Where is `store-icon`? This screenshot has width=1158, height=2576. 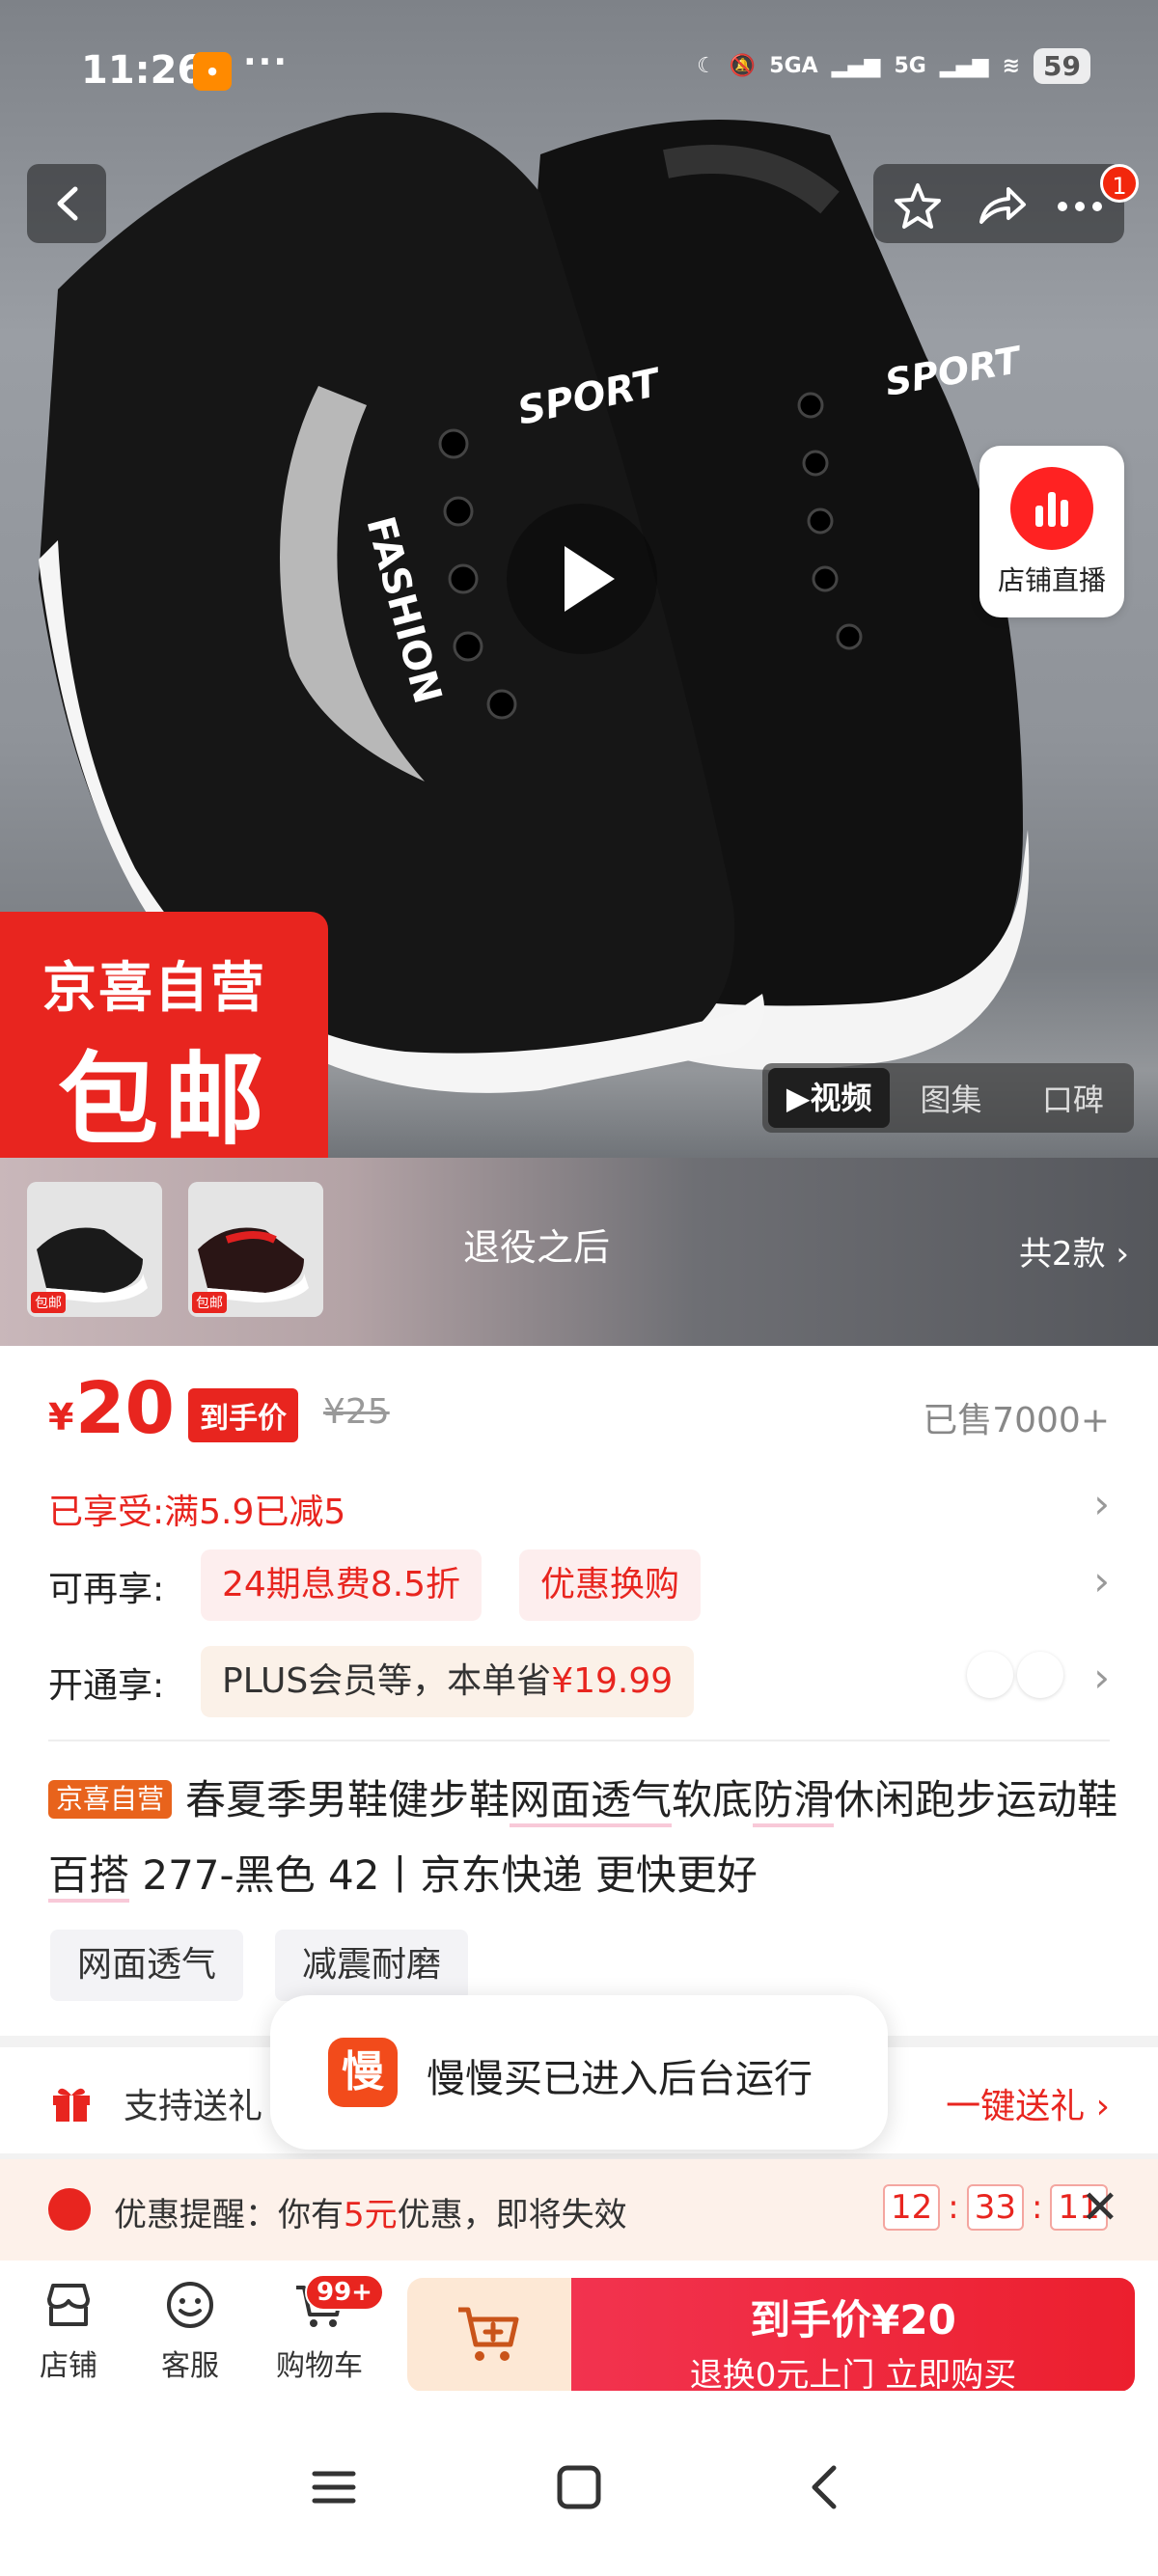 store-icon is located at coordinates (68, 2305).